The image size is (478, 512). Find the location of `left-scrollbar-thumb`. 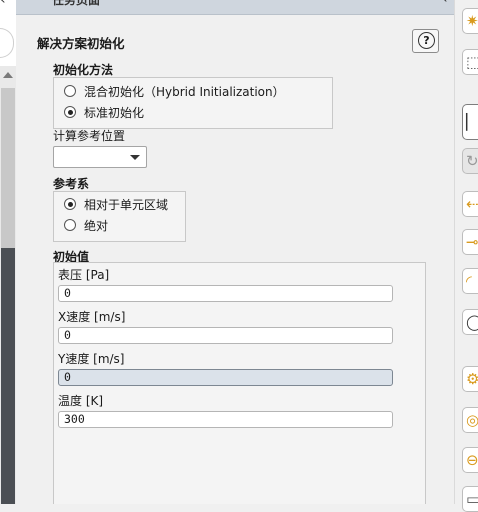

left-scrollbar-thumb is located at coordinates (8, 376).